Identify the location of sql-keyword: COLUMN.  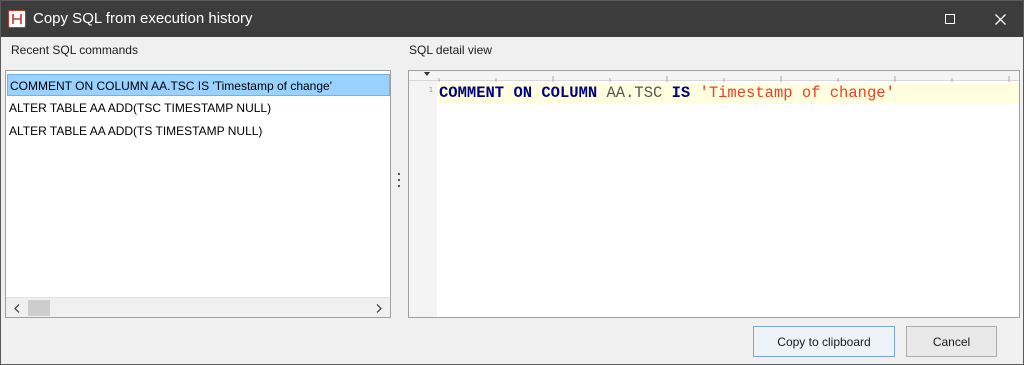
(569, 93).